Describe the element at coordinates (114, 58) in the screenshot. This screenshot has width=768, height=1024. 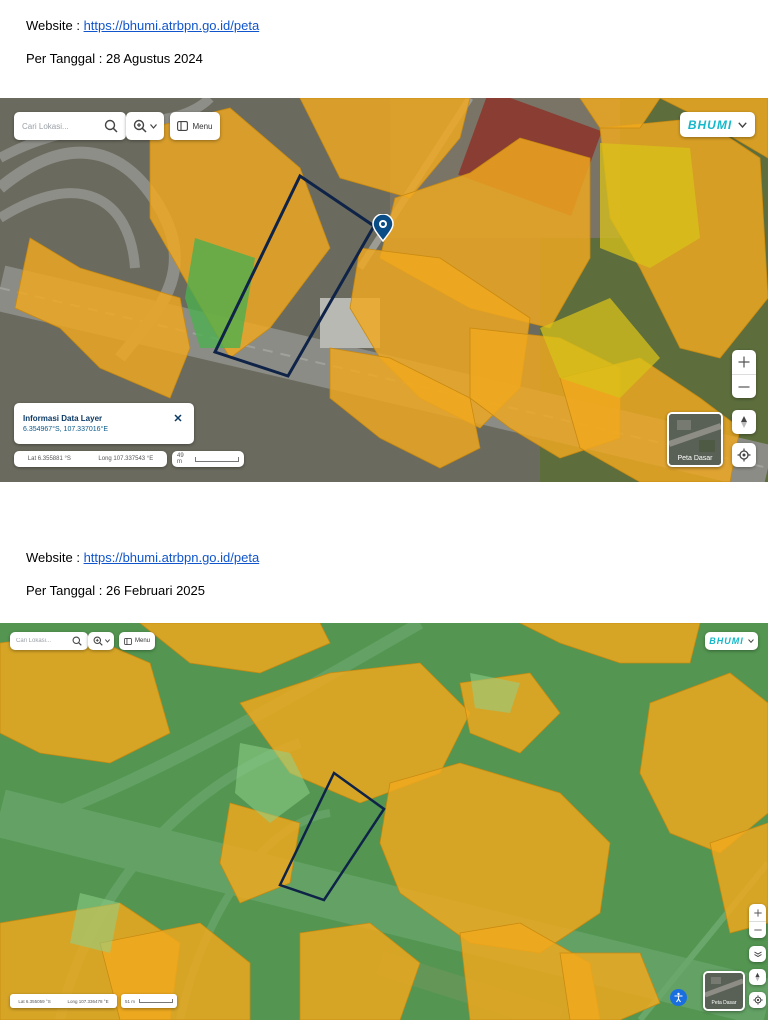
I see `date-line-1: Per Tanggal : 28 Agustus 2024` at that location.